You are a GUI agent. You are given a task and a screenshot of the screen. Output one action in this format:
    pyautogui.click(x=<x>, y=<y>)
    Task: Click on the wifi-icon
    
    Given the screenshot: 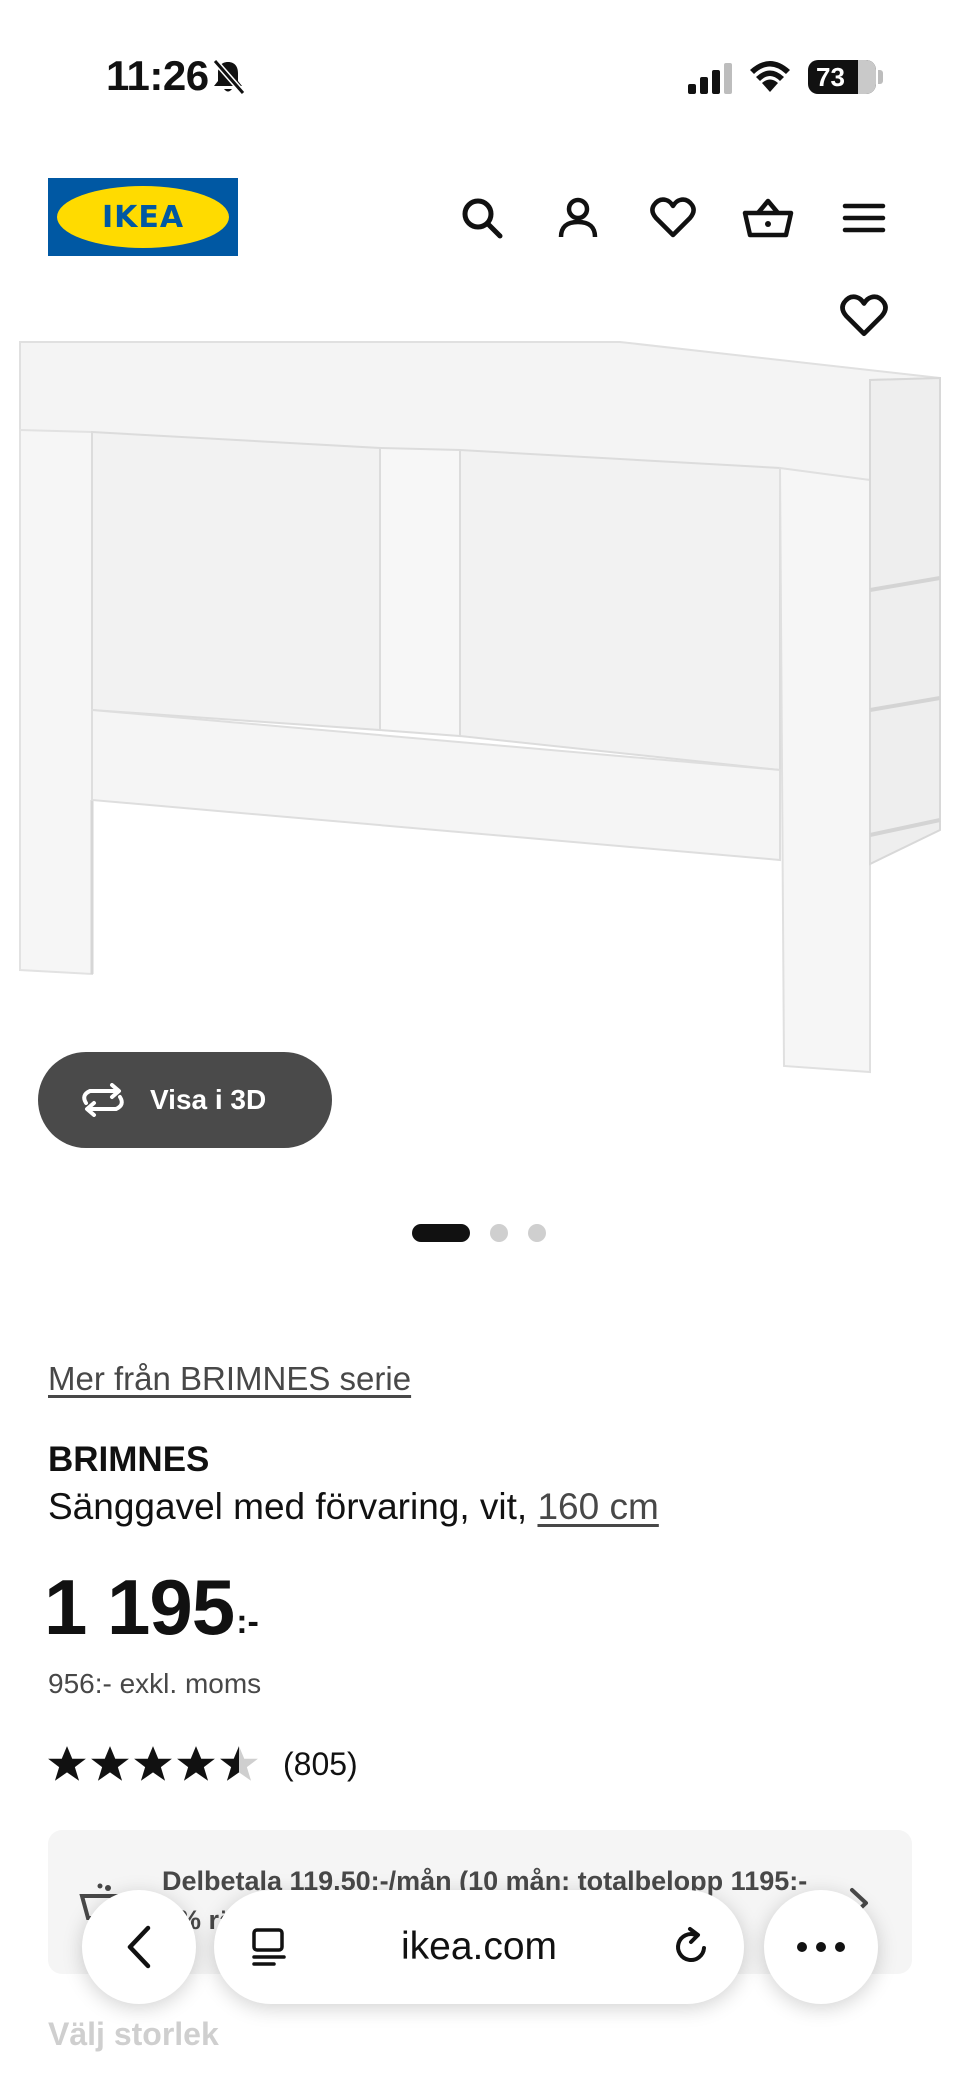 What is the action you would take?
    pyautogui.click(x=770, y=76)
    